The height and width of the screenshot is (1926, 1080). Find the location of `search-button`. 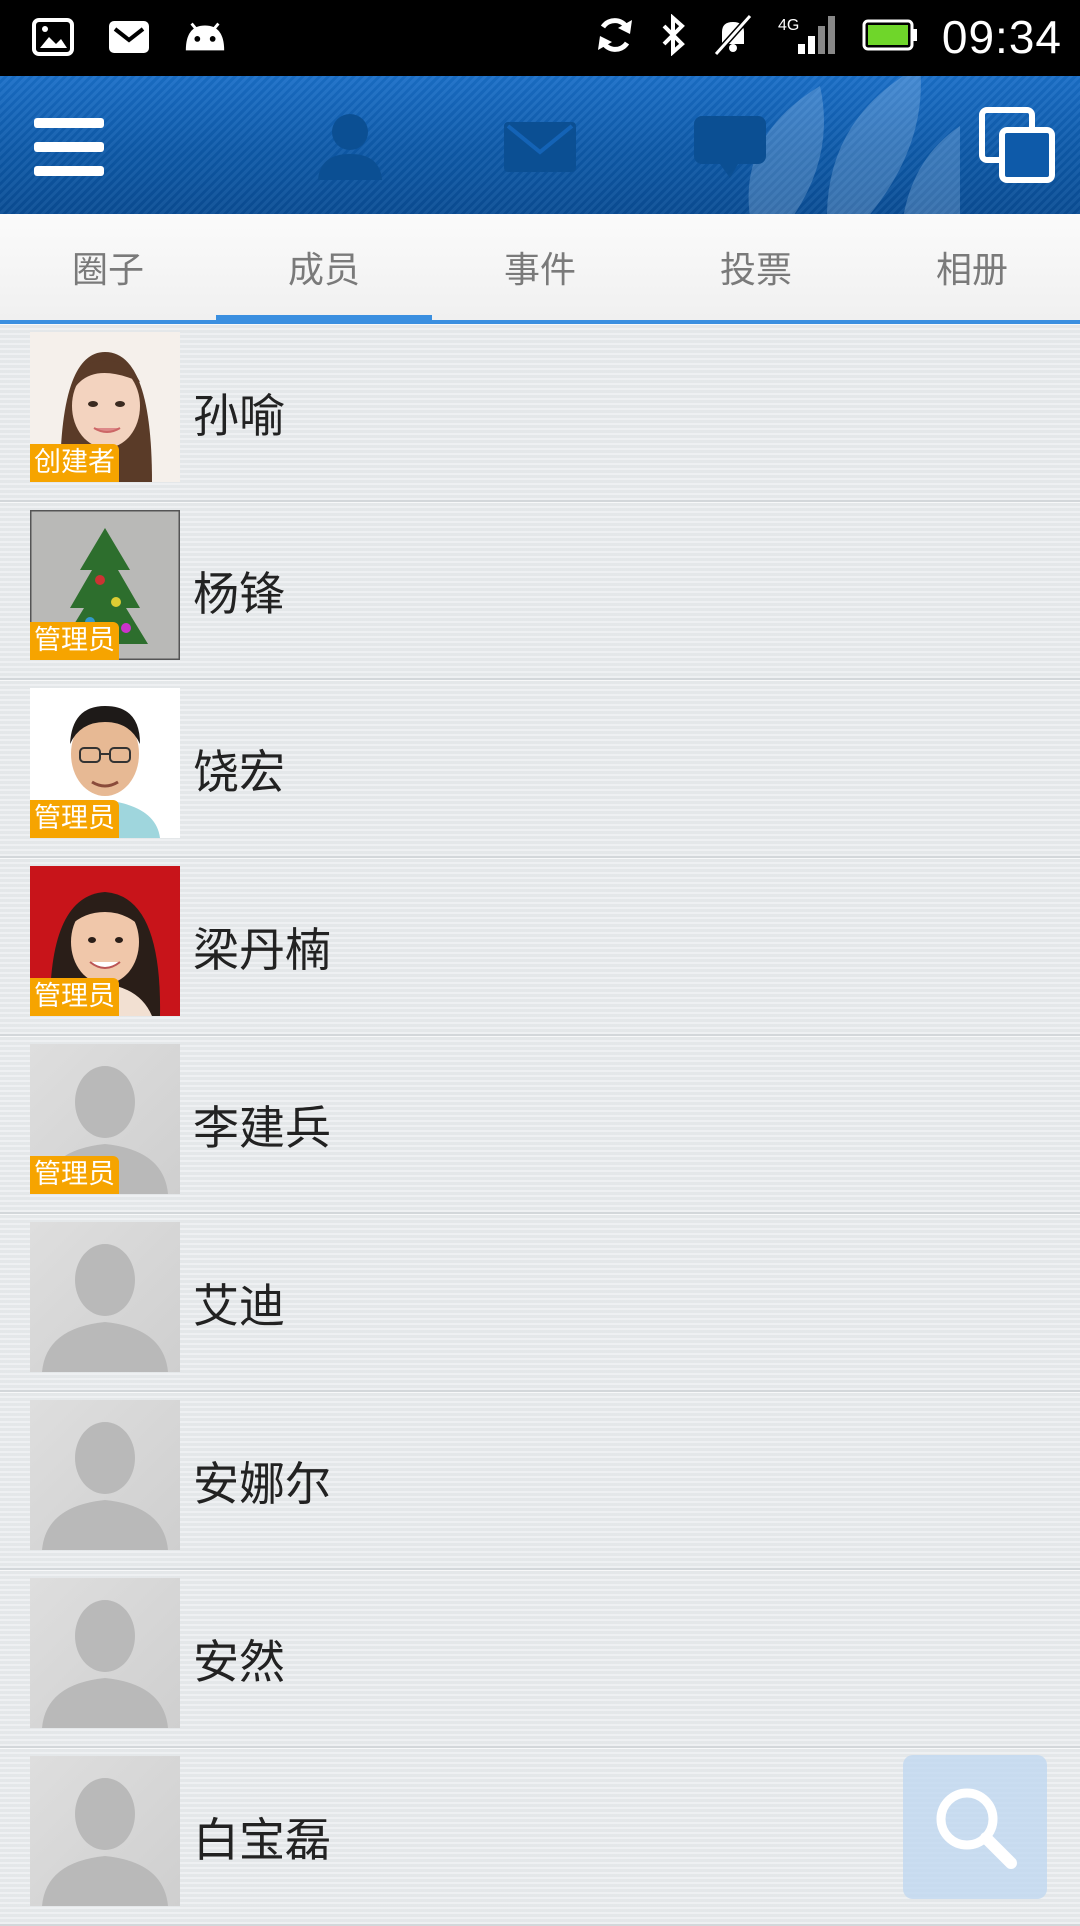

search-button is located at coordinates (975, 1827).